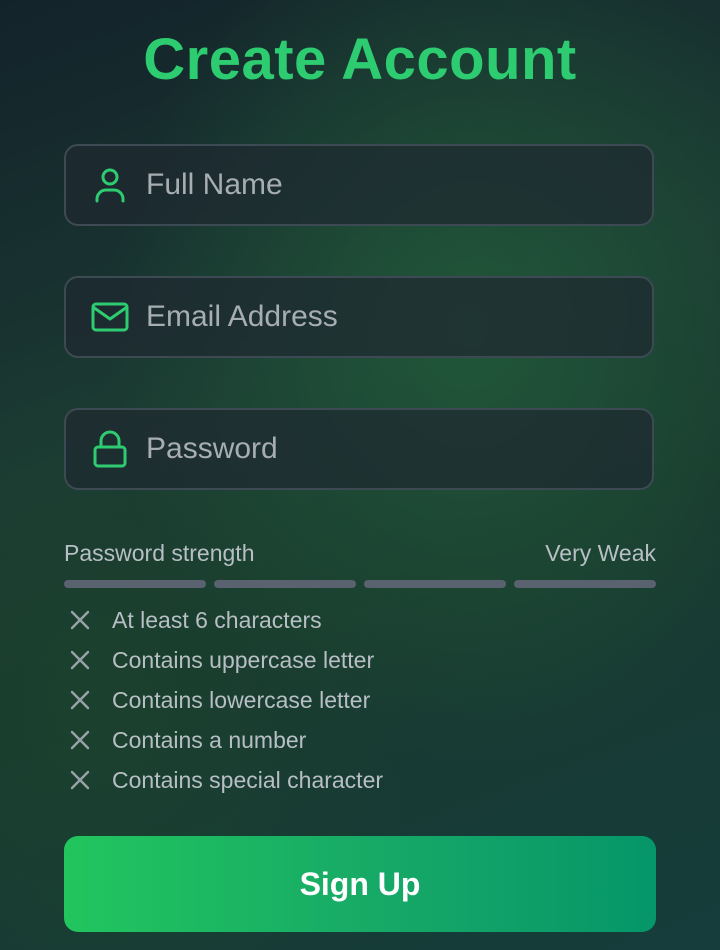 The width and height of the screenshot is (720, 950). What do you see at coordinates (360, 884) in the screenshot?
I see `sign-up-button: Sign Up` at bounding box center [360, 884].